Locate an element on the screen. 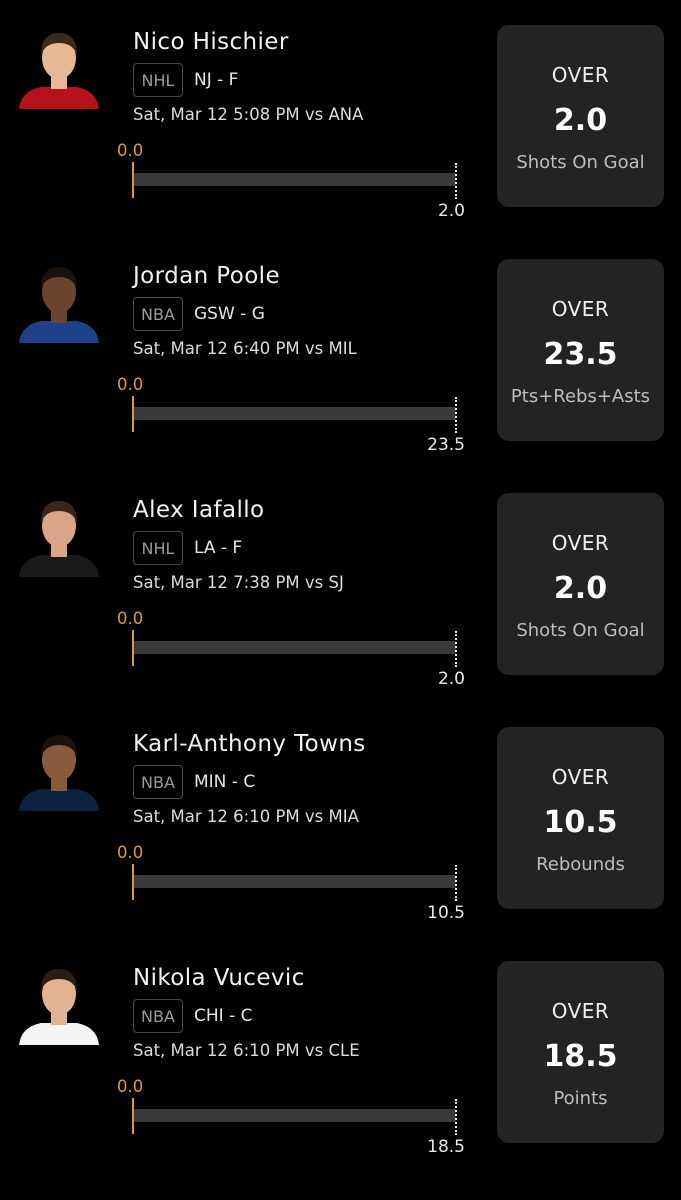  projection-card: OVER 10.5 Rebounds is located at coordinates (580, 818).